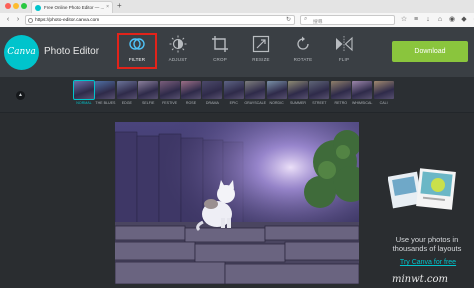 This screenshot has height=288, width=474. Describe the element at coordinates (318, 22) in the screenshot. I see `search-placeholder: 搜尋` at that location.